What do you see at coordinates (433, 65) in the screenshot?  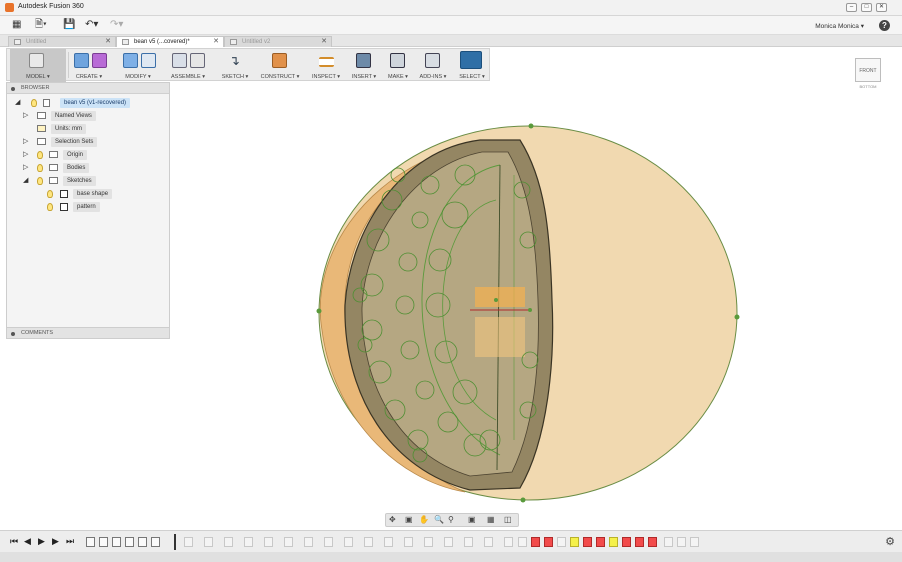 I see `add-ins-menu: ADD-INS ▾` at bounding box center [433, 65].